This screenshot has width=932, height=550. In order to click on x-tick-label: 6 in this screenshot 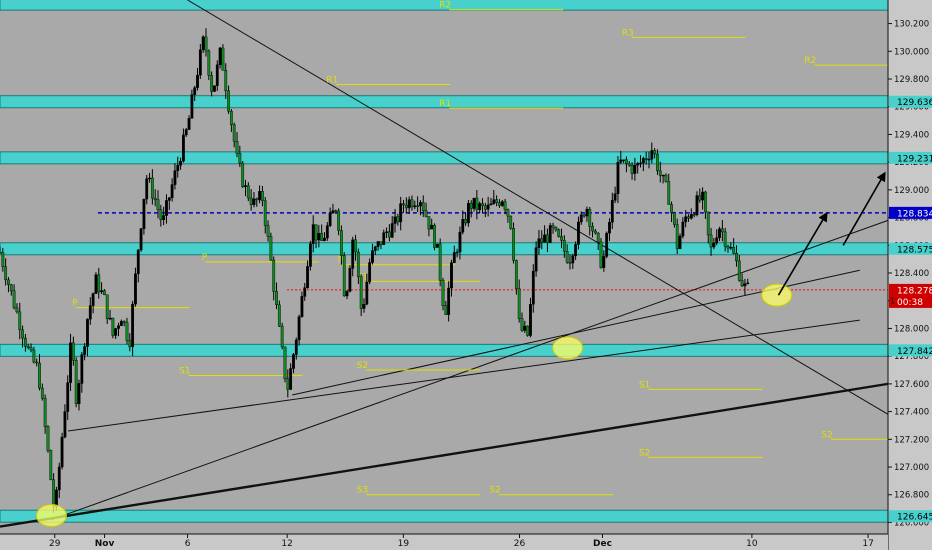, I will do `click(188, 544)`.